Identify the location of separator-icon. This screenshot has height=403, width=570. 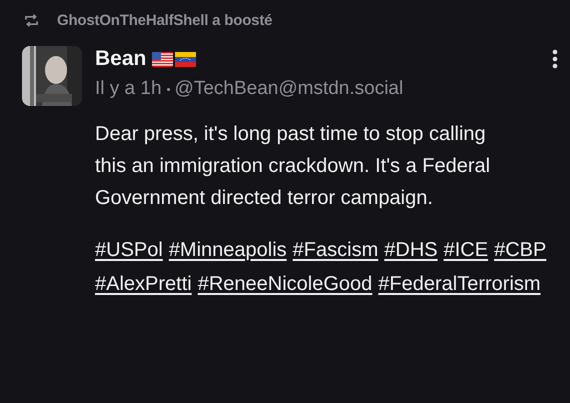
(168, 89).